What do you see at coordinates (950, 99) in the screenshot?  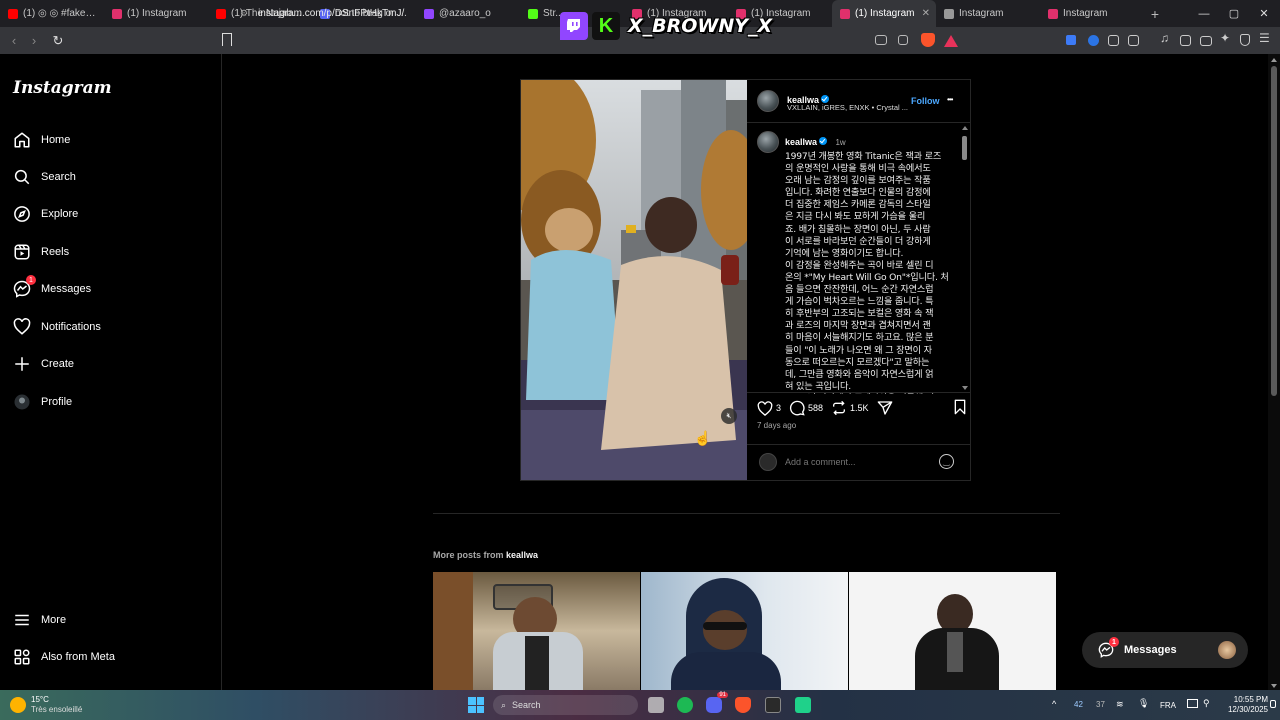 I see `more-options-icon: •••` at bounding box center [950, 99].